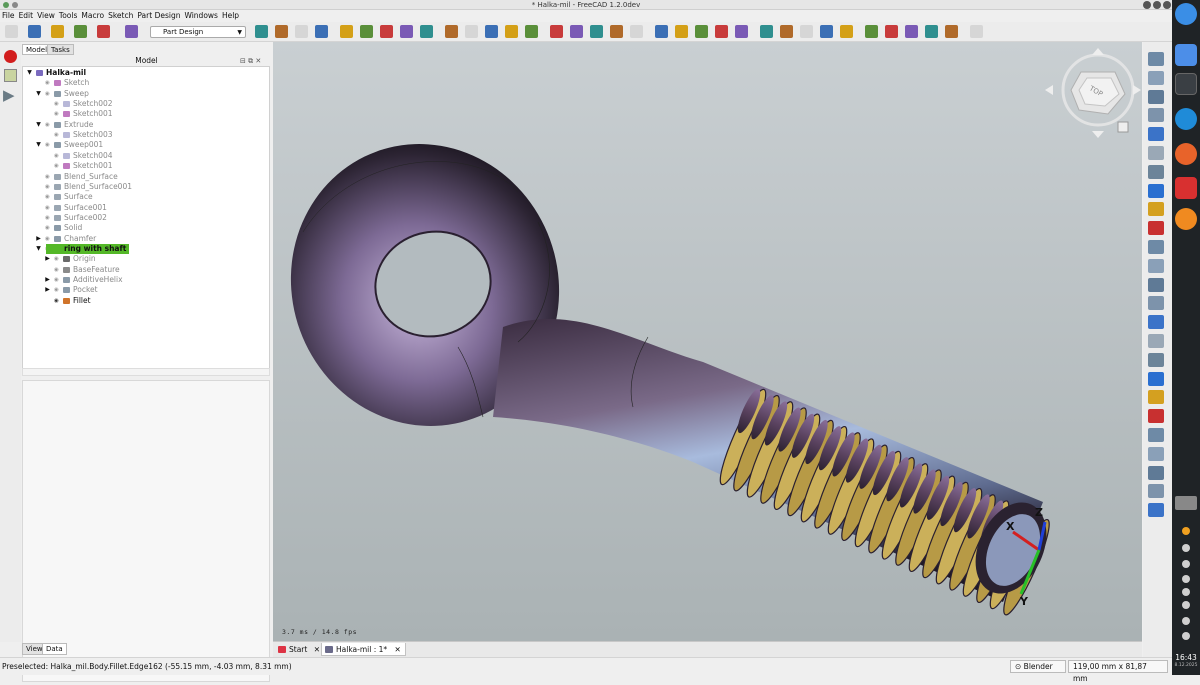 The image size is (1200, 685). What do you see at coordinates (281, 31) in the screenshot?
I see `fit-selection-icon` at bounding box center [281, 31].